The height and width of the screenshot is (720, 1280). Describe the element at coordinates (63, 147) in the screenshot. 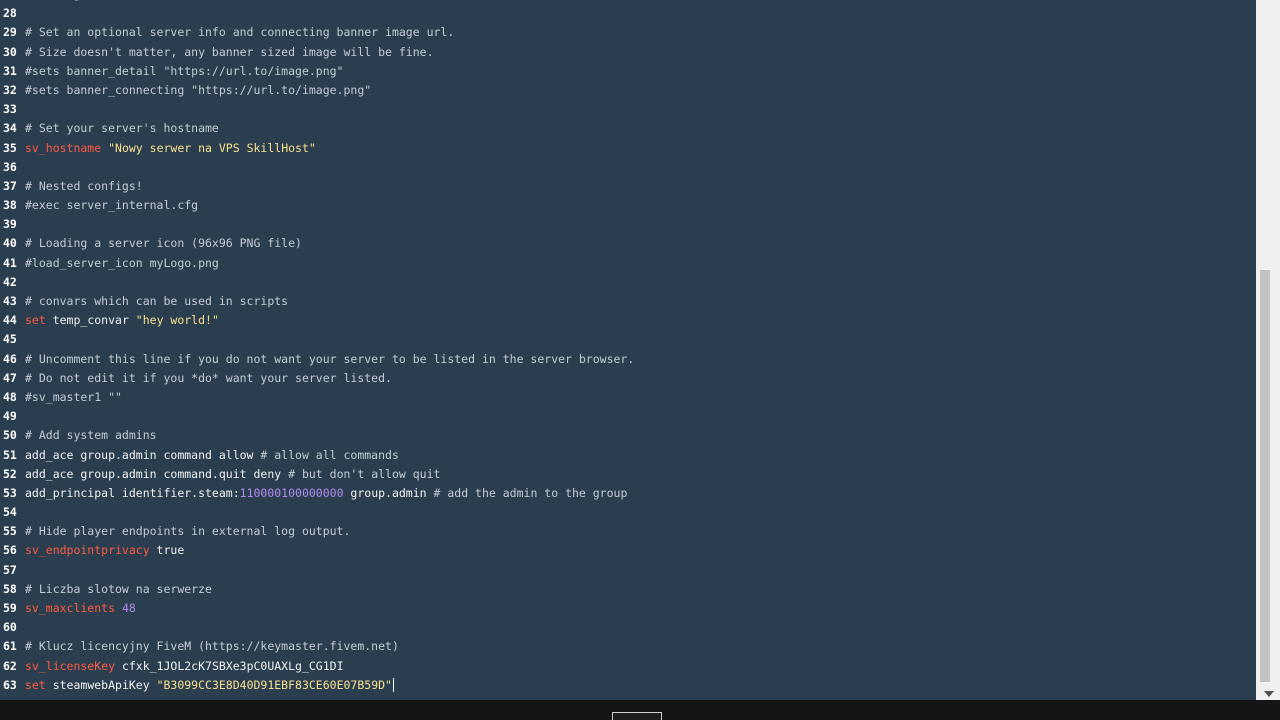

I see `code-token: sv_hostname` at that location.